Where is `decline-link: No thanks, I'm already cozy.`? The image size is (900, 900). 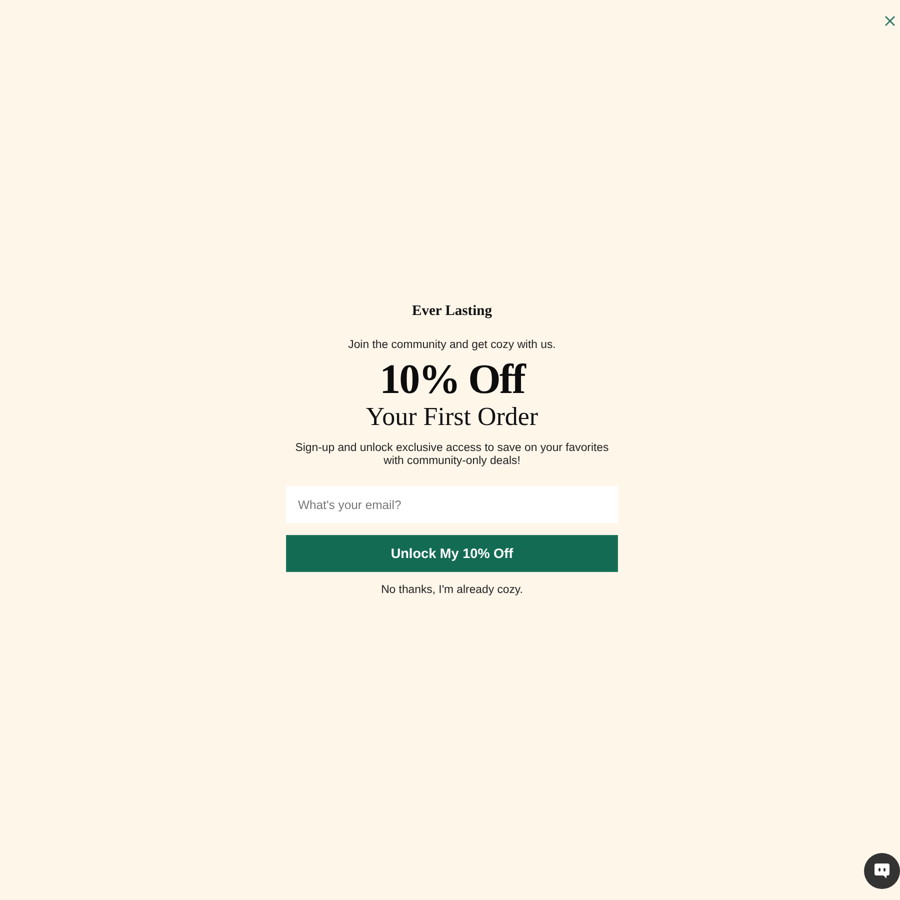
decline-link: No thanks, I'm already cozy. is located at coordinates (452, 590).